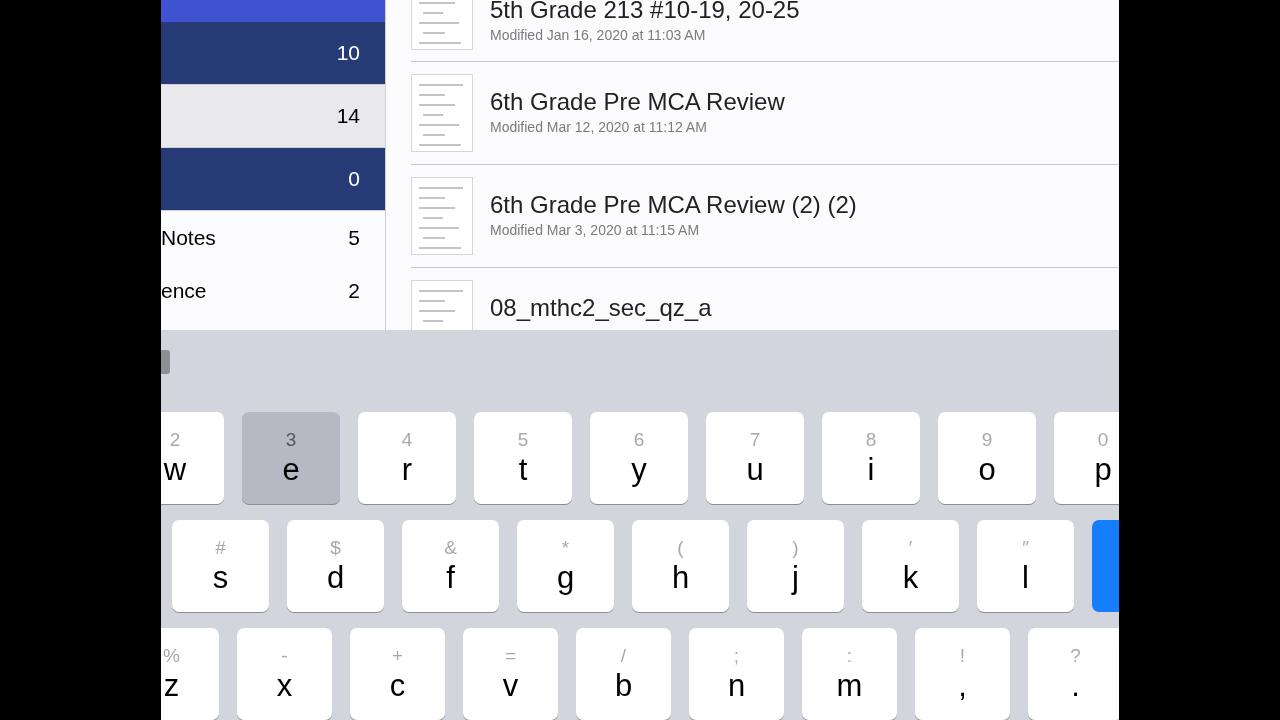  I want to click on file-modified: Modified Mar 3, 2020 at 11:15 AM, so click(595, 230).